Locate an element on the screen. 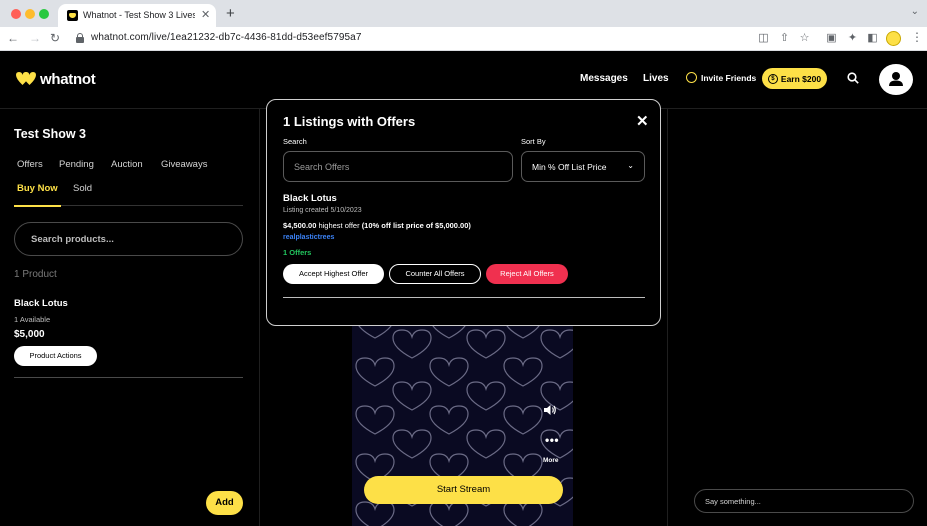 This screenshot has width=927, height=526. browser-menu-icon: ⋮ is located at coordinates (917, 37).